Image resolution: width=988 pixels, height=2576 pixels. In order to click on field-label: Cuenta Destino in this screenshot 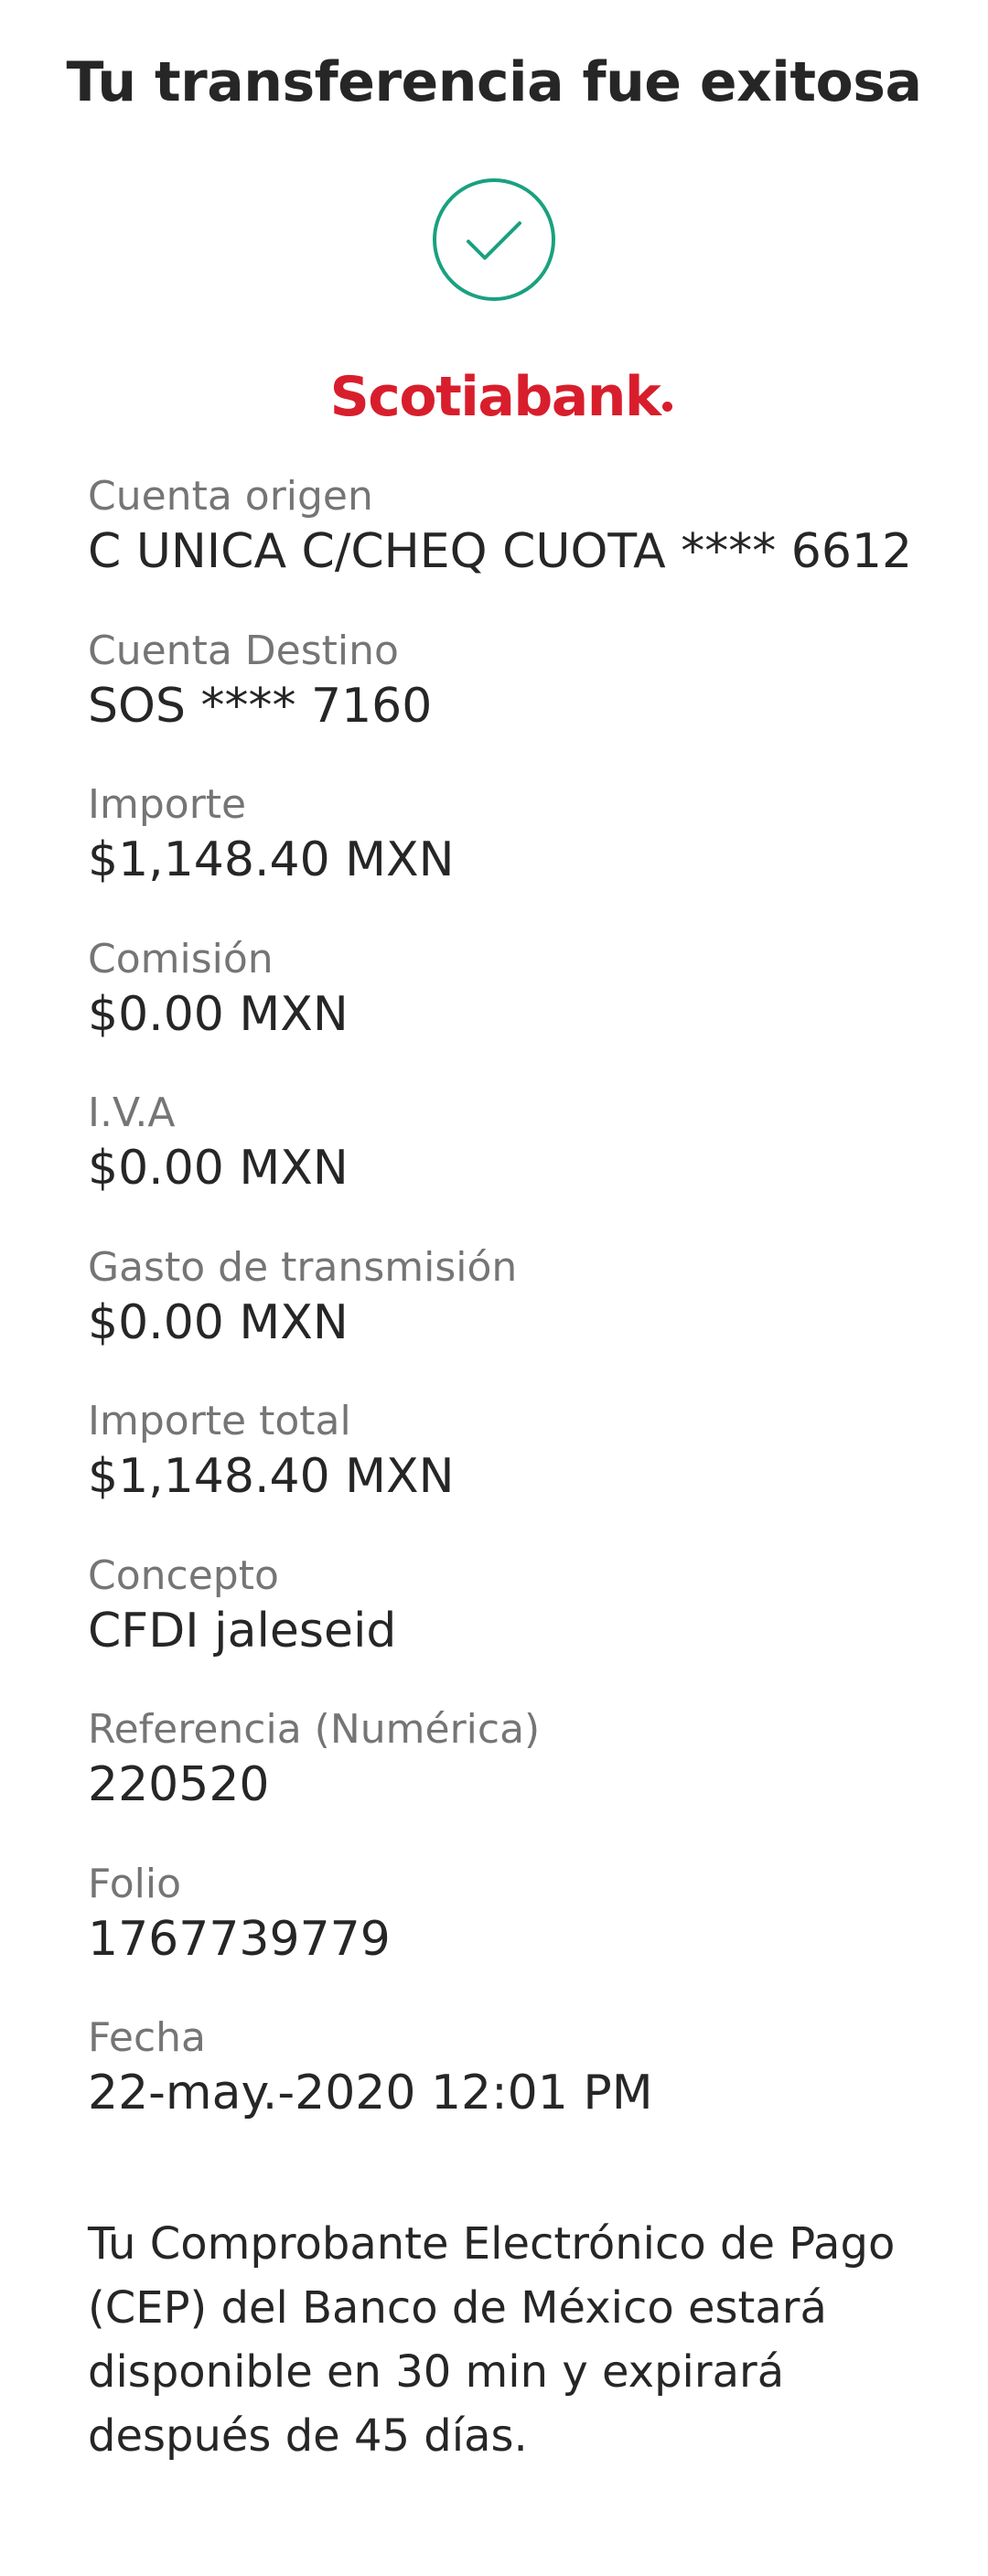, I will do `click(244, 650)`.